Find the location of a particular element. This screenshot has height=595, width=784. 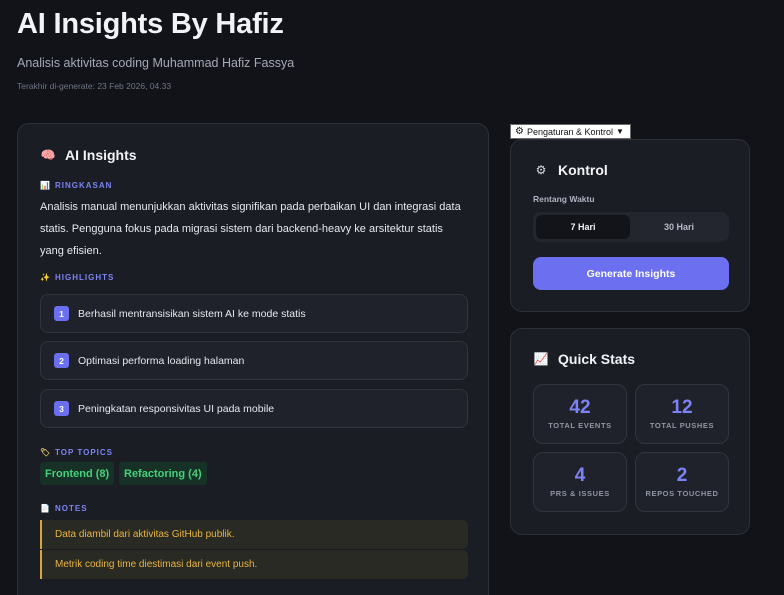

stat-tile-prs-issues: 4 PRS & ISSUES is located at coordinates (580, 482).